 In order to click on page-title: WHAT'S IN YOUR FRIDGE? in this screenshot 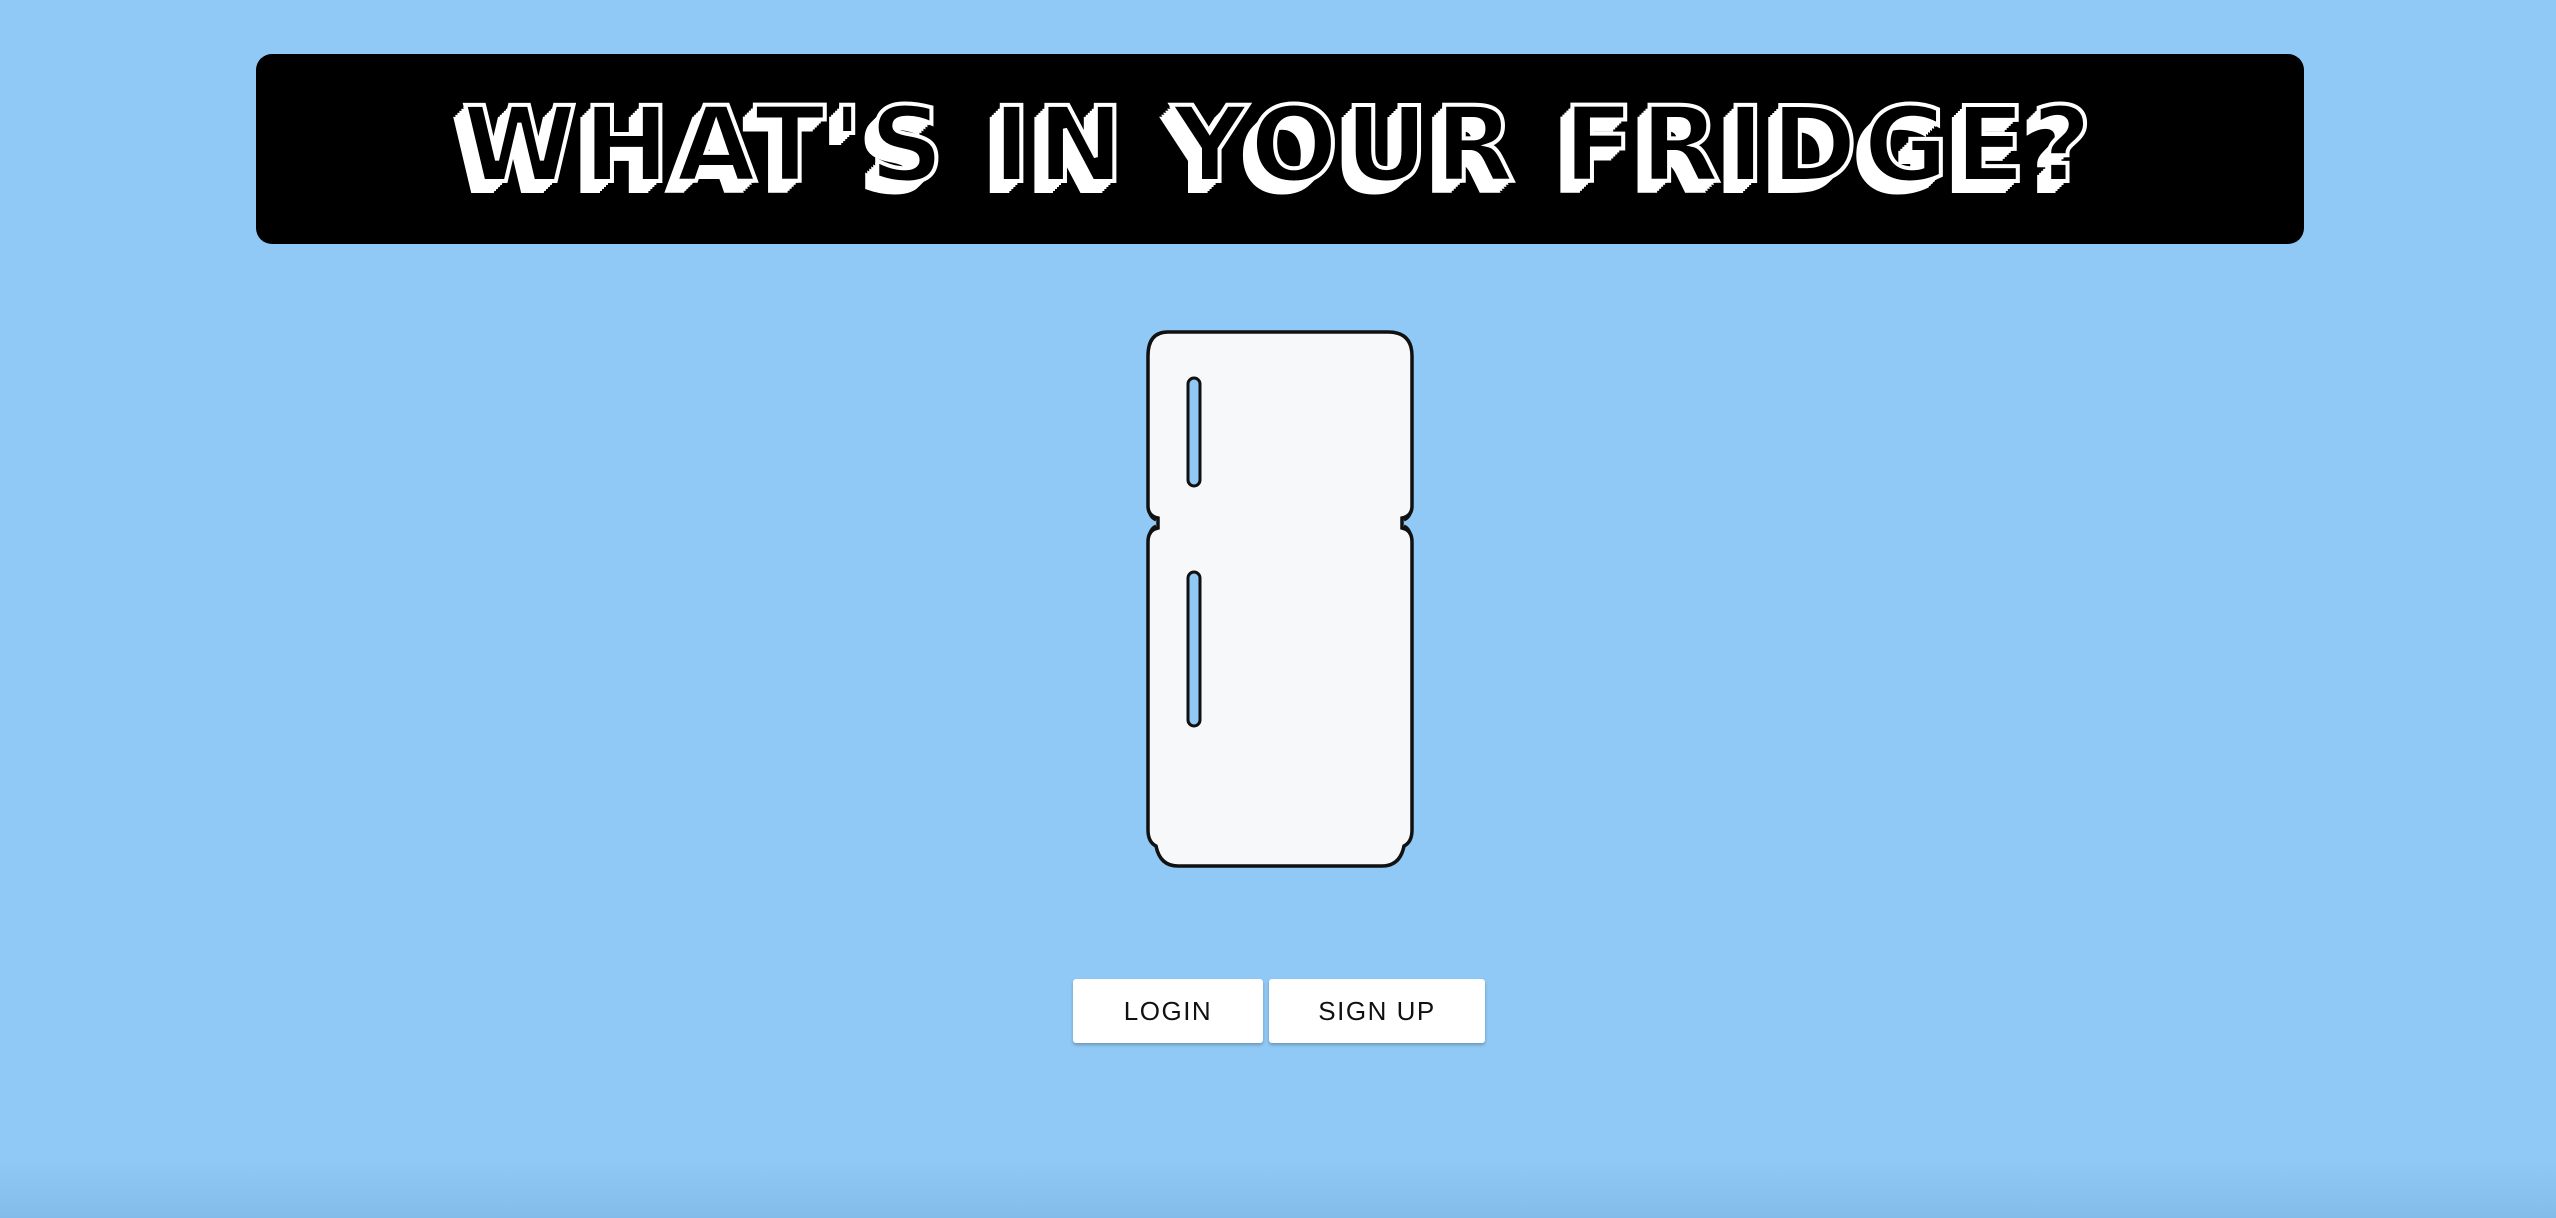, I will do `click(1279, 145)`.